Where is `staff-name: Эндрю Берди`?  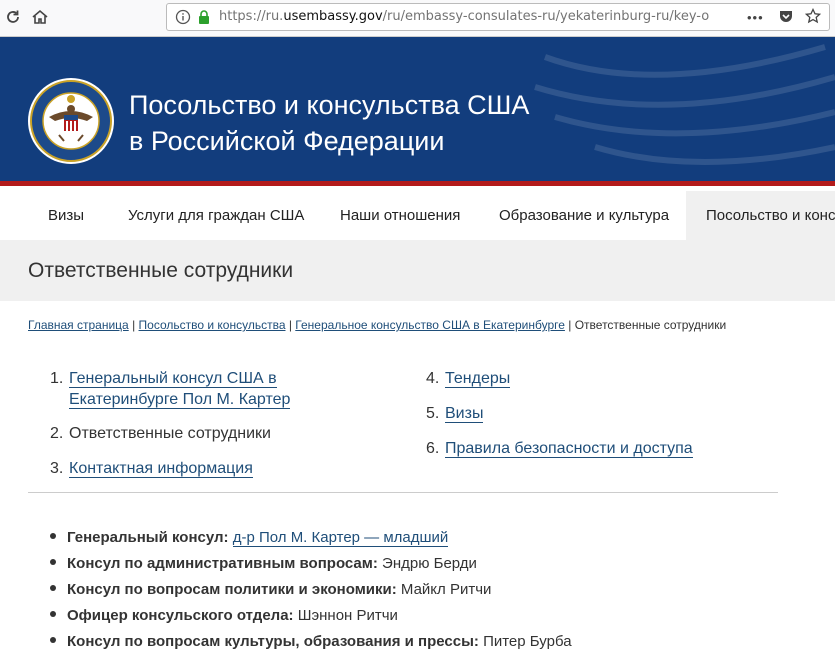
staff-name: Эндрю Берди is located at coordinates (429, 563).